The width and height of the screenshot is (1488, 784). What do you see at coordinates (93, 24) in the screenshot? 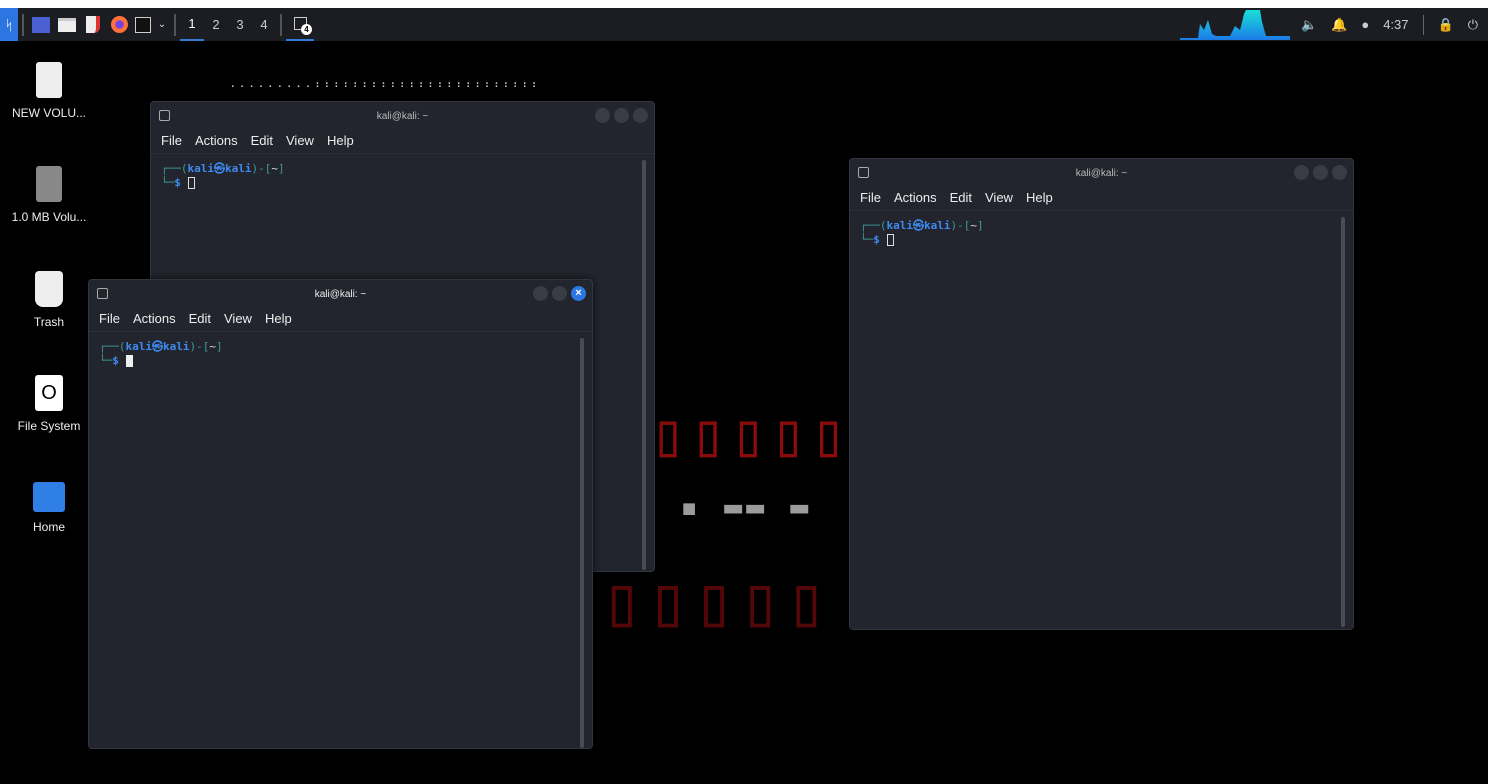
I see `text-editor-icon` at bounding box center [93, 24].